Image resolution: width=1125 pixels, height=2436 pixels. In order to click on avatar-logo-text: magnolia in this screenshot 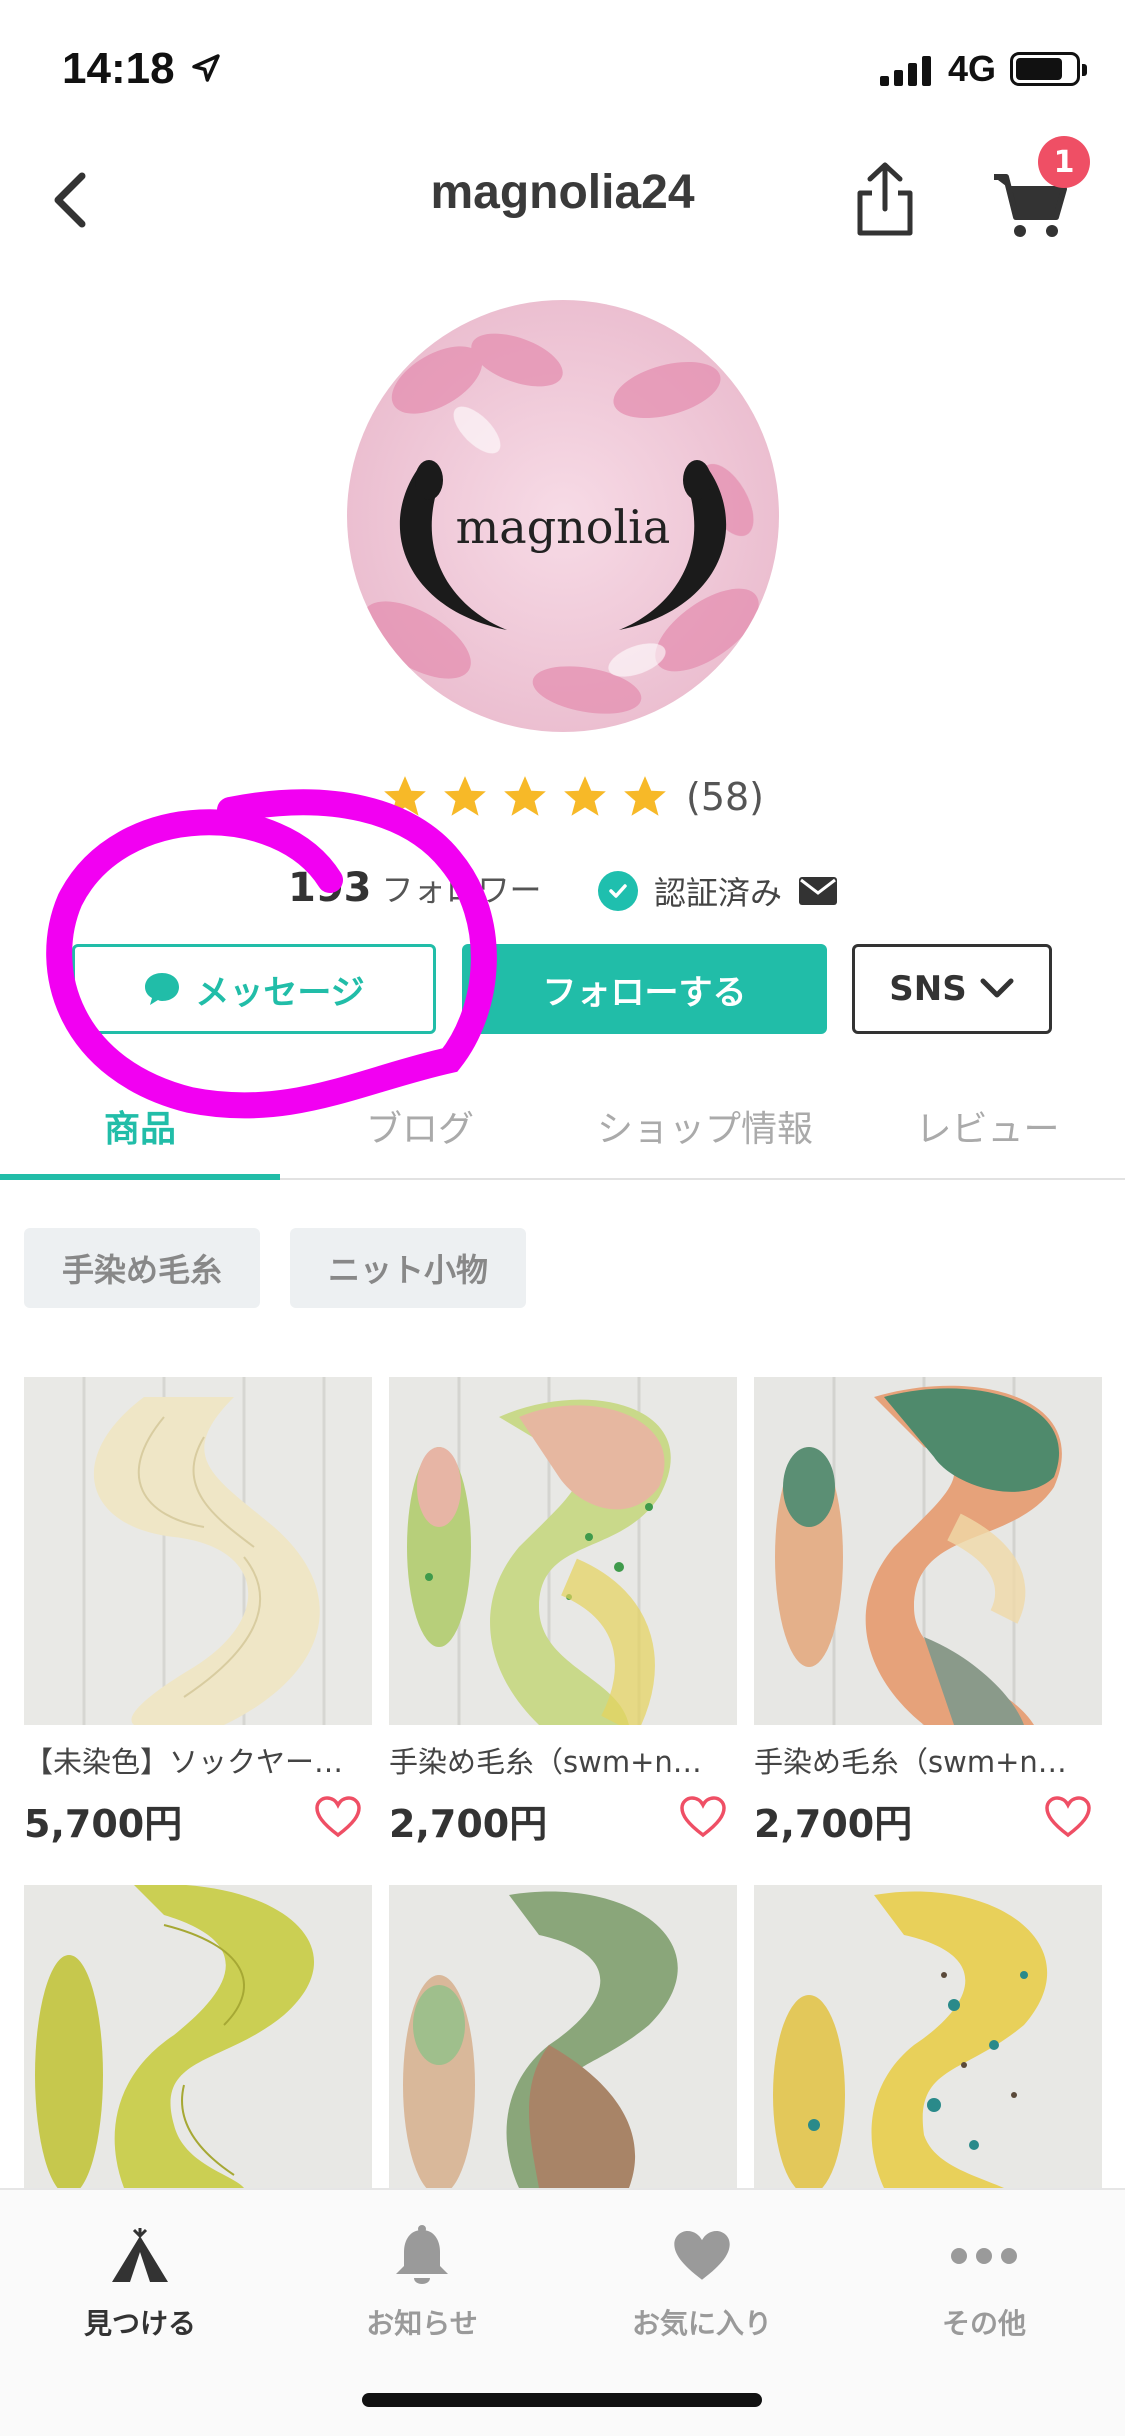, I will do `click(563, 527)`.